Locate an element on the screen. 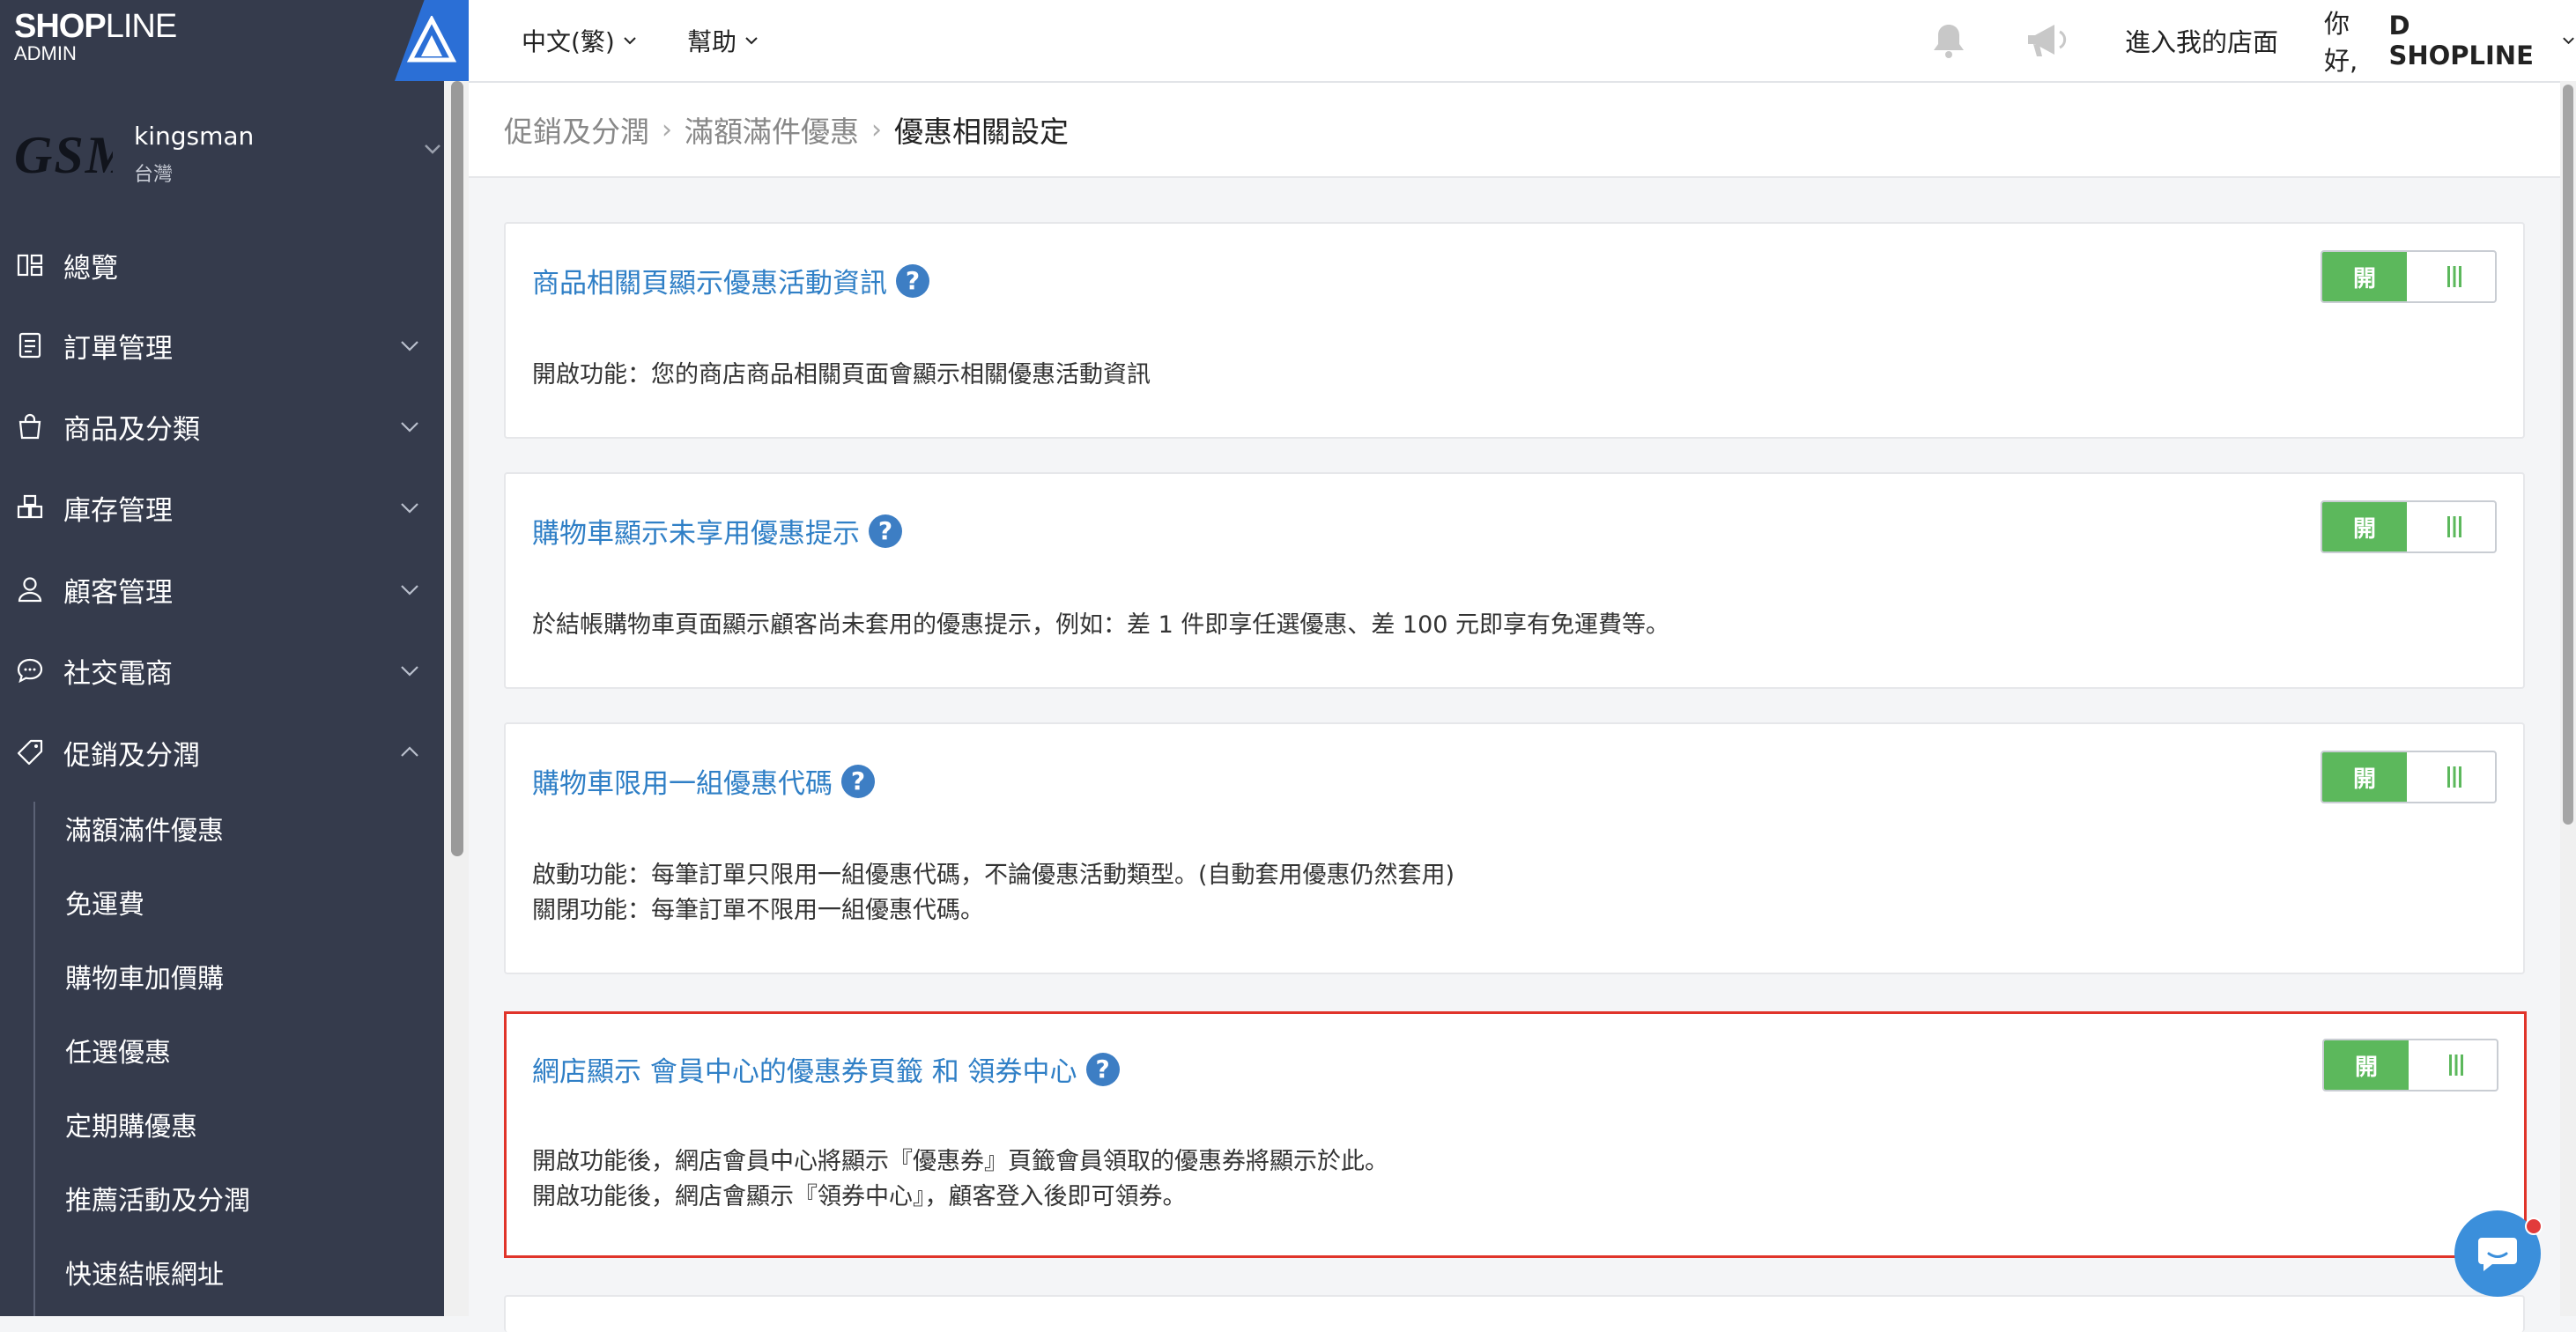  sidebar-item-orders: 訂單管理 is located at coordinates (222, 345).